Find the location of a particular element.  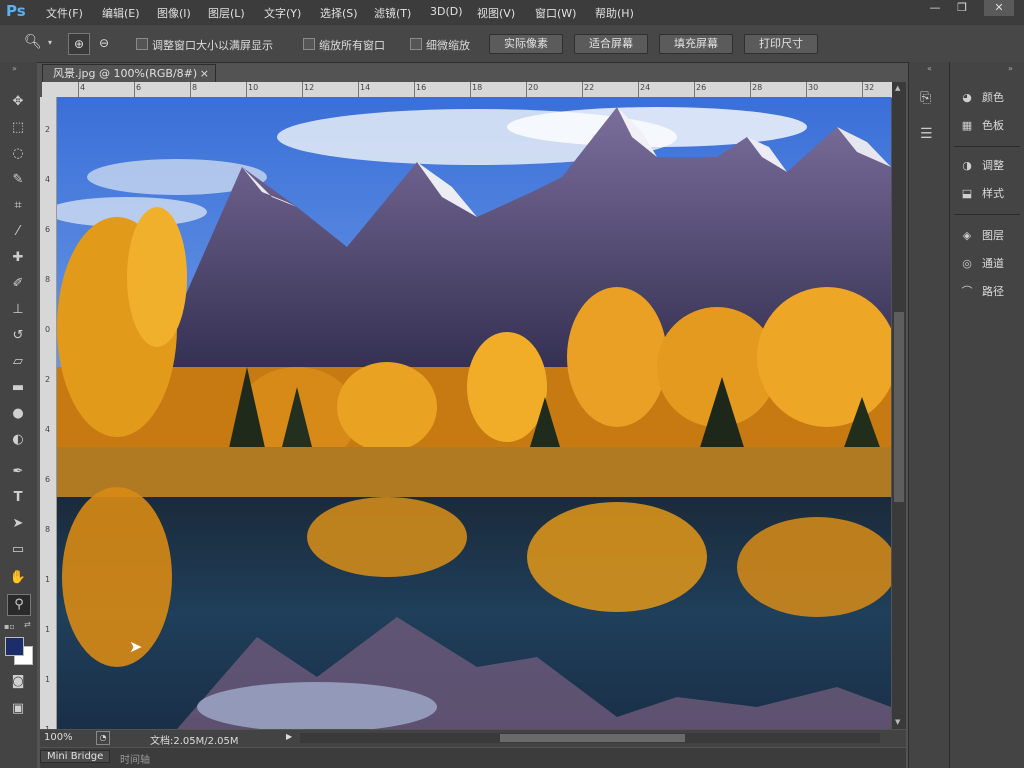

eraser-tool-icon: ▱ is located at coordinates (18, 362).